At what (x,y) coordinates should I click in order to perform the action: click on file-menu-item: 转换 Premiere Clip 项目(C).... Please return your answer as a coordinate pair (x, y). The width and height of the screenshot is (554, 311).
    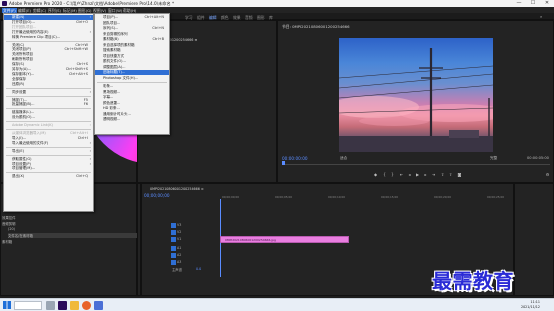
    Looking at the image, I should click on (48, 37).